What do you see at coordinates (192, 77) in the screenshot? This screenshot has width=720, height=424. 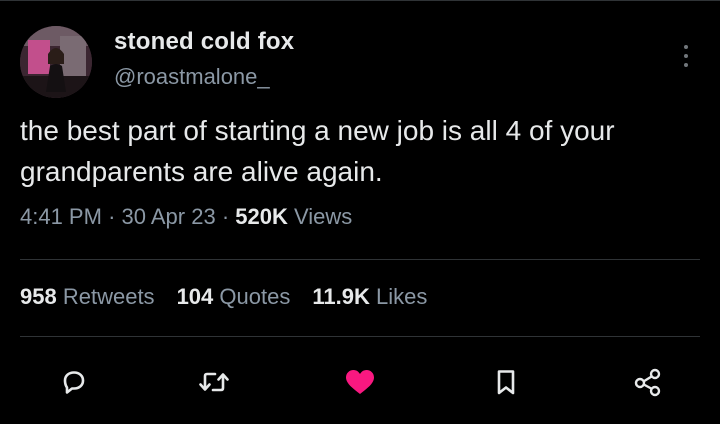 I see `user-handle: @roastmalone_` at bounding box center [192, 77].